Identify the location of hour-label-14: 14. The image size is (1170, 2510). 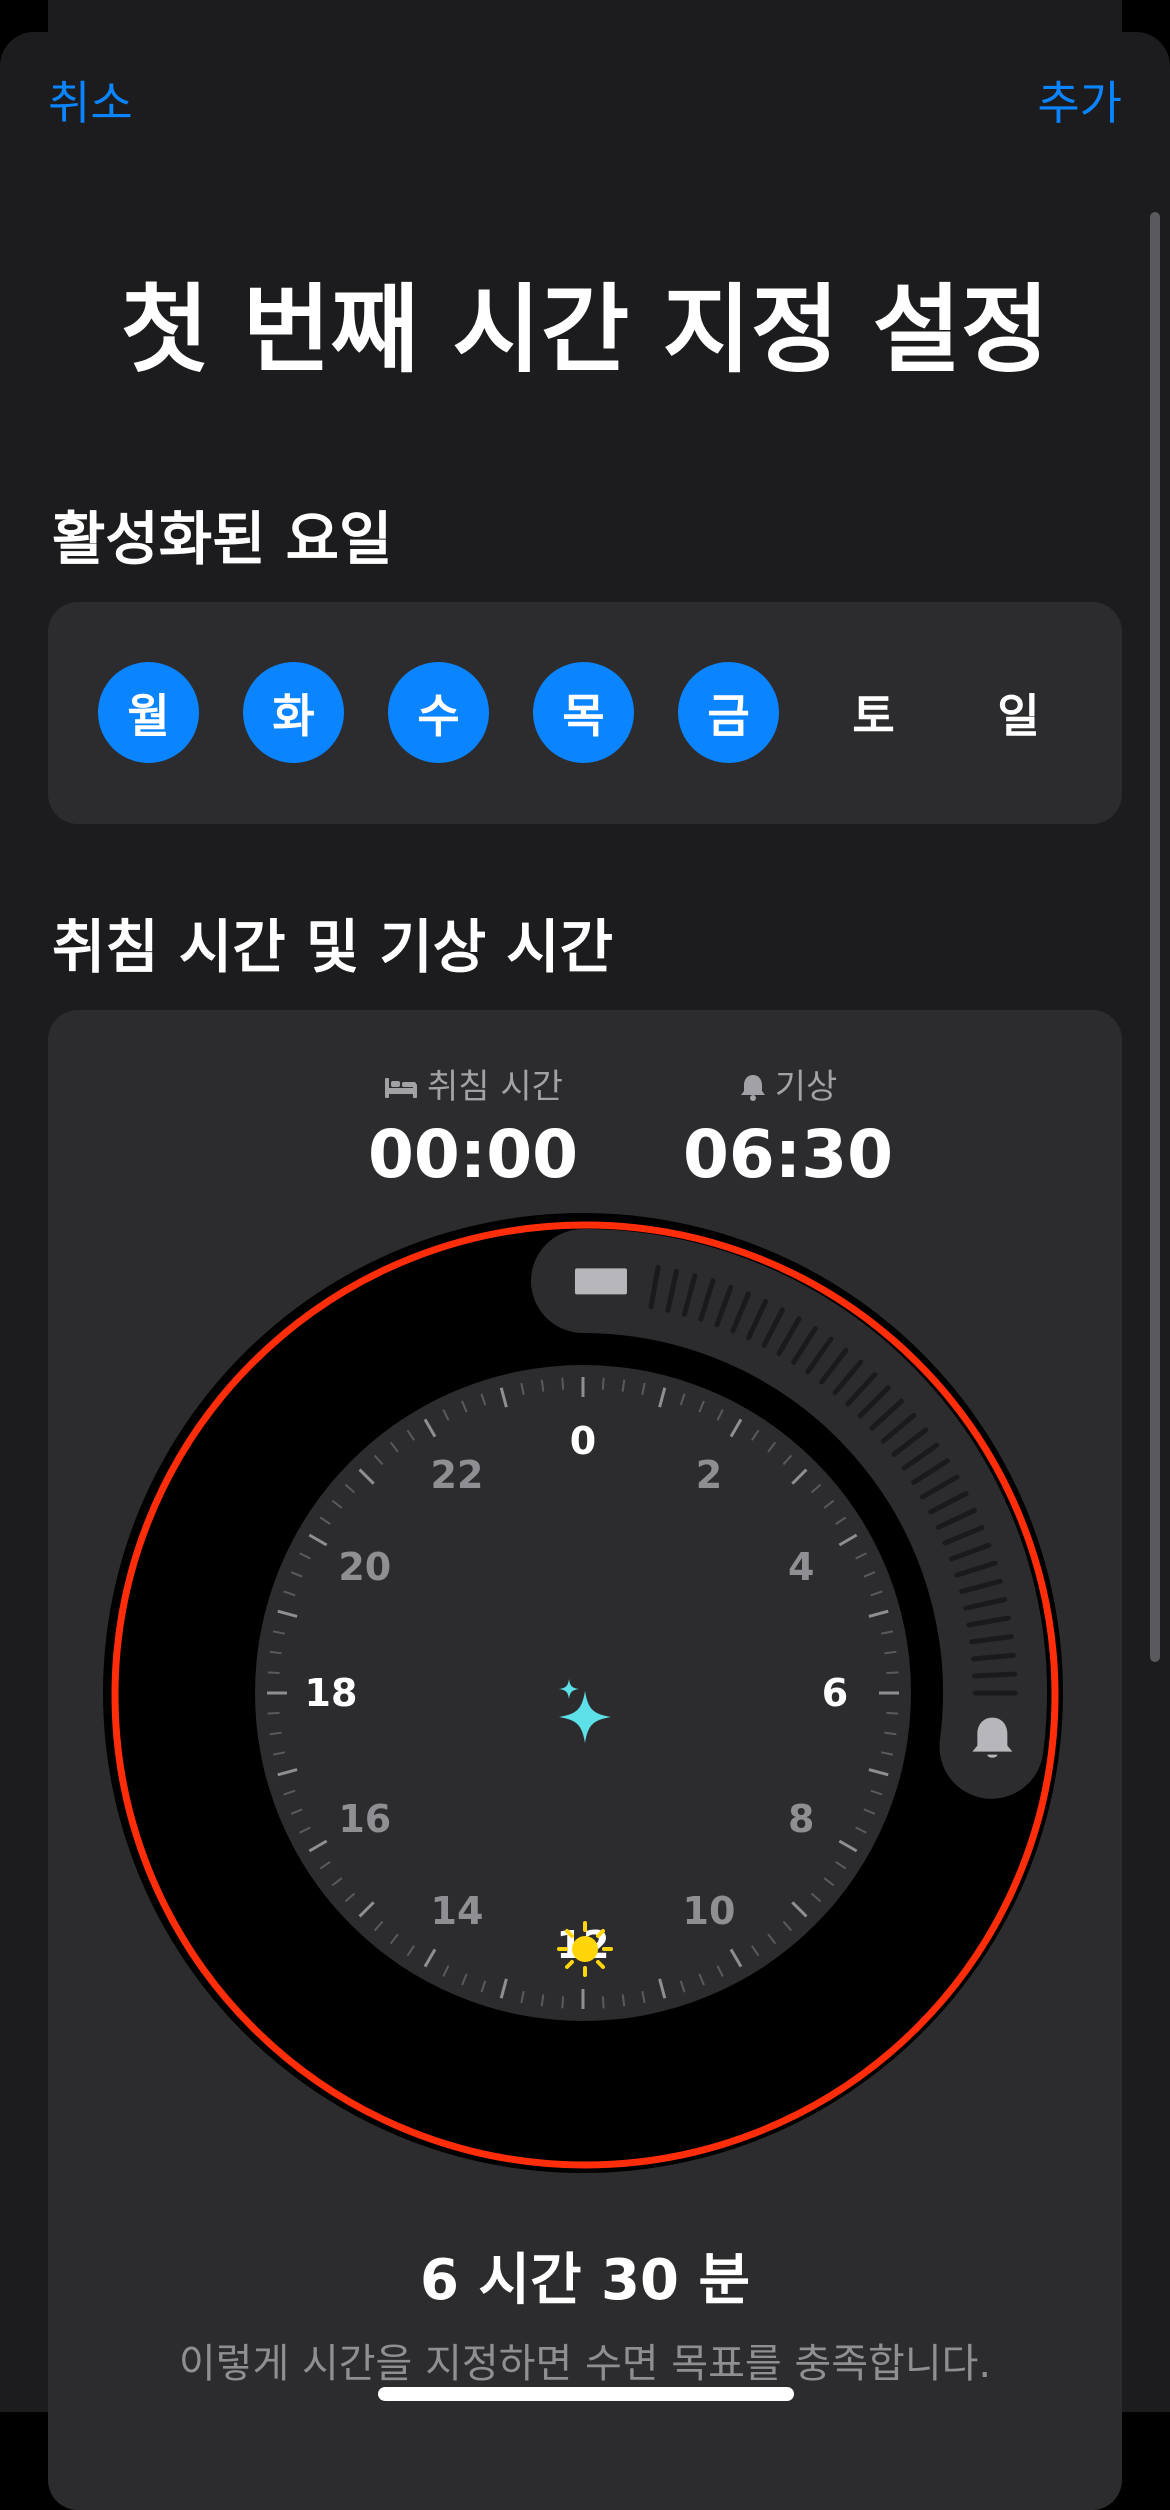
(457, 1911).